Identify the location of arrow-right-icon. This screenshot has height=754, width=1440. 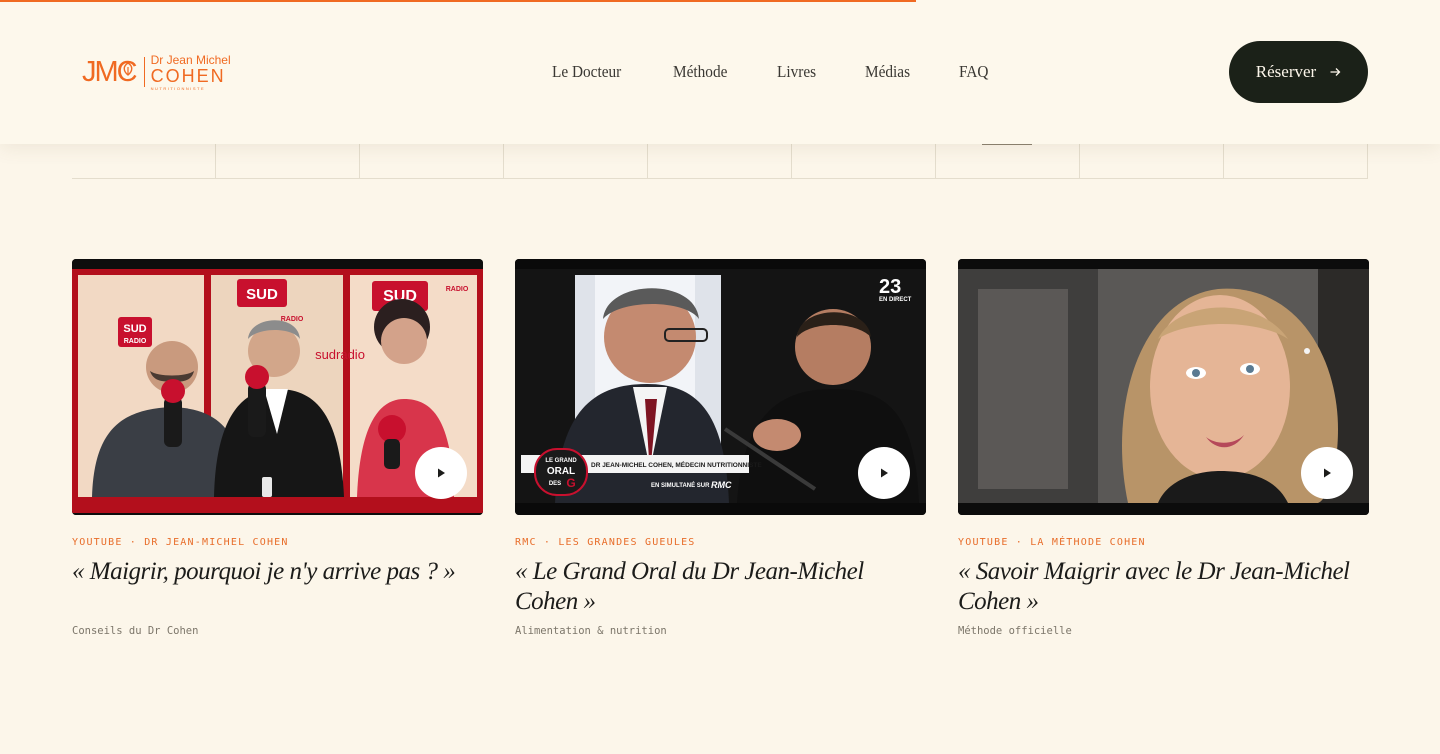
(1335, 72).